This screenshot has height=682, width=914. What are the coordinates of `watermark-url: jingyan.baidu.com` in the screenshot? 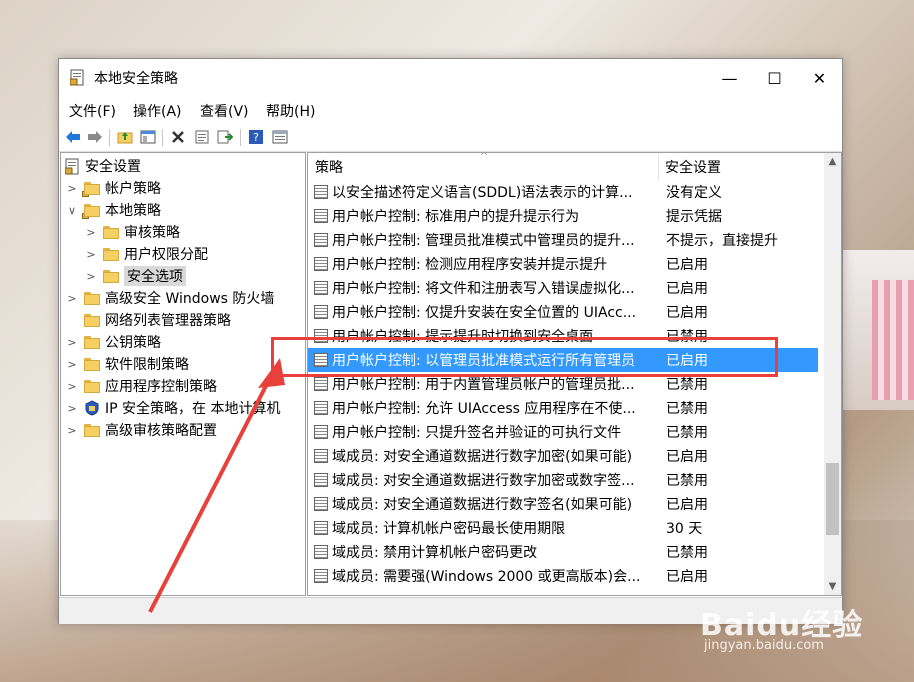 It's located at (764, 645).